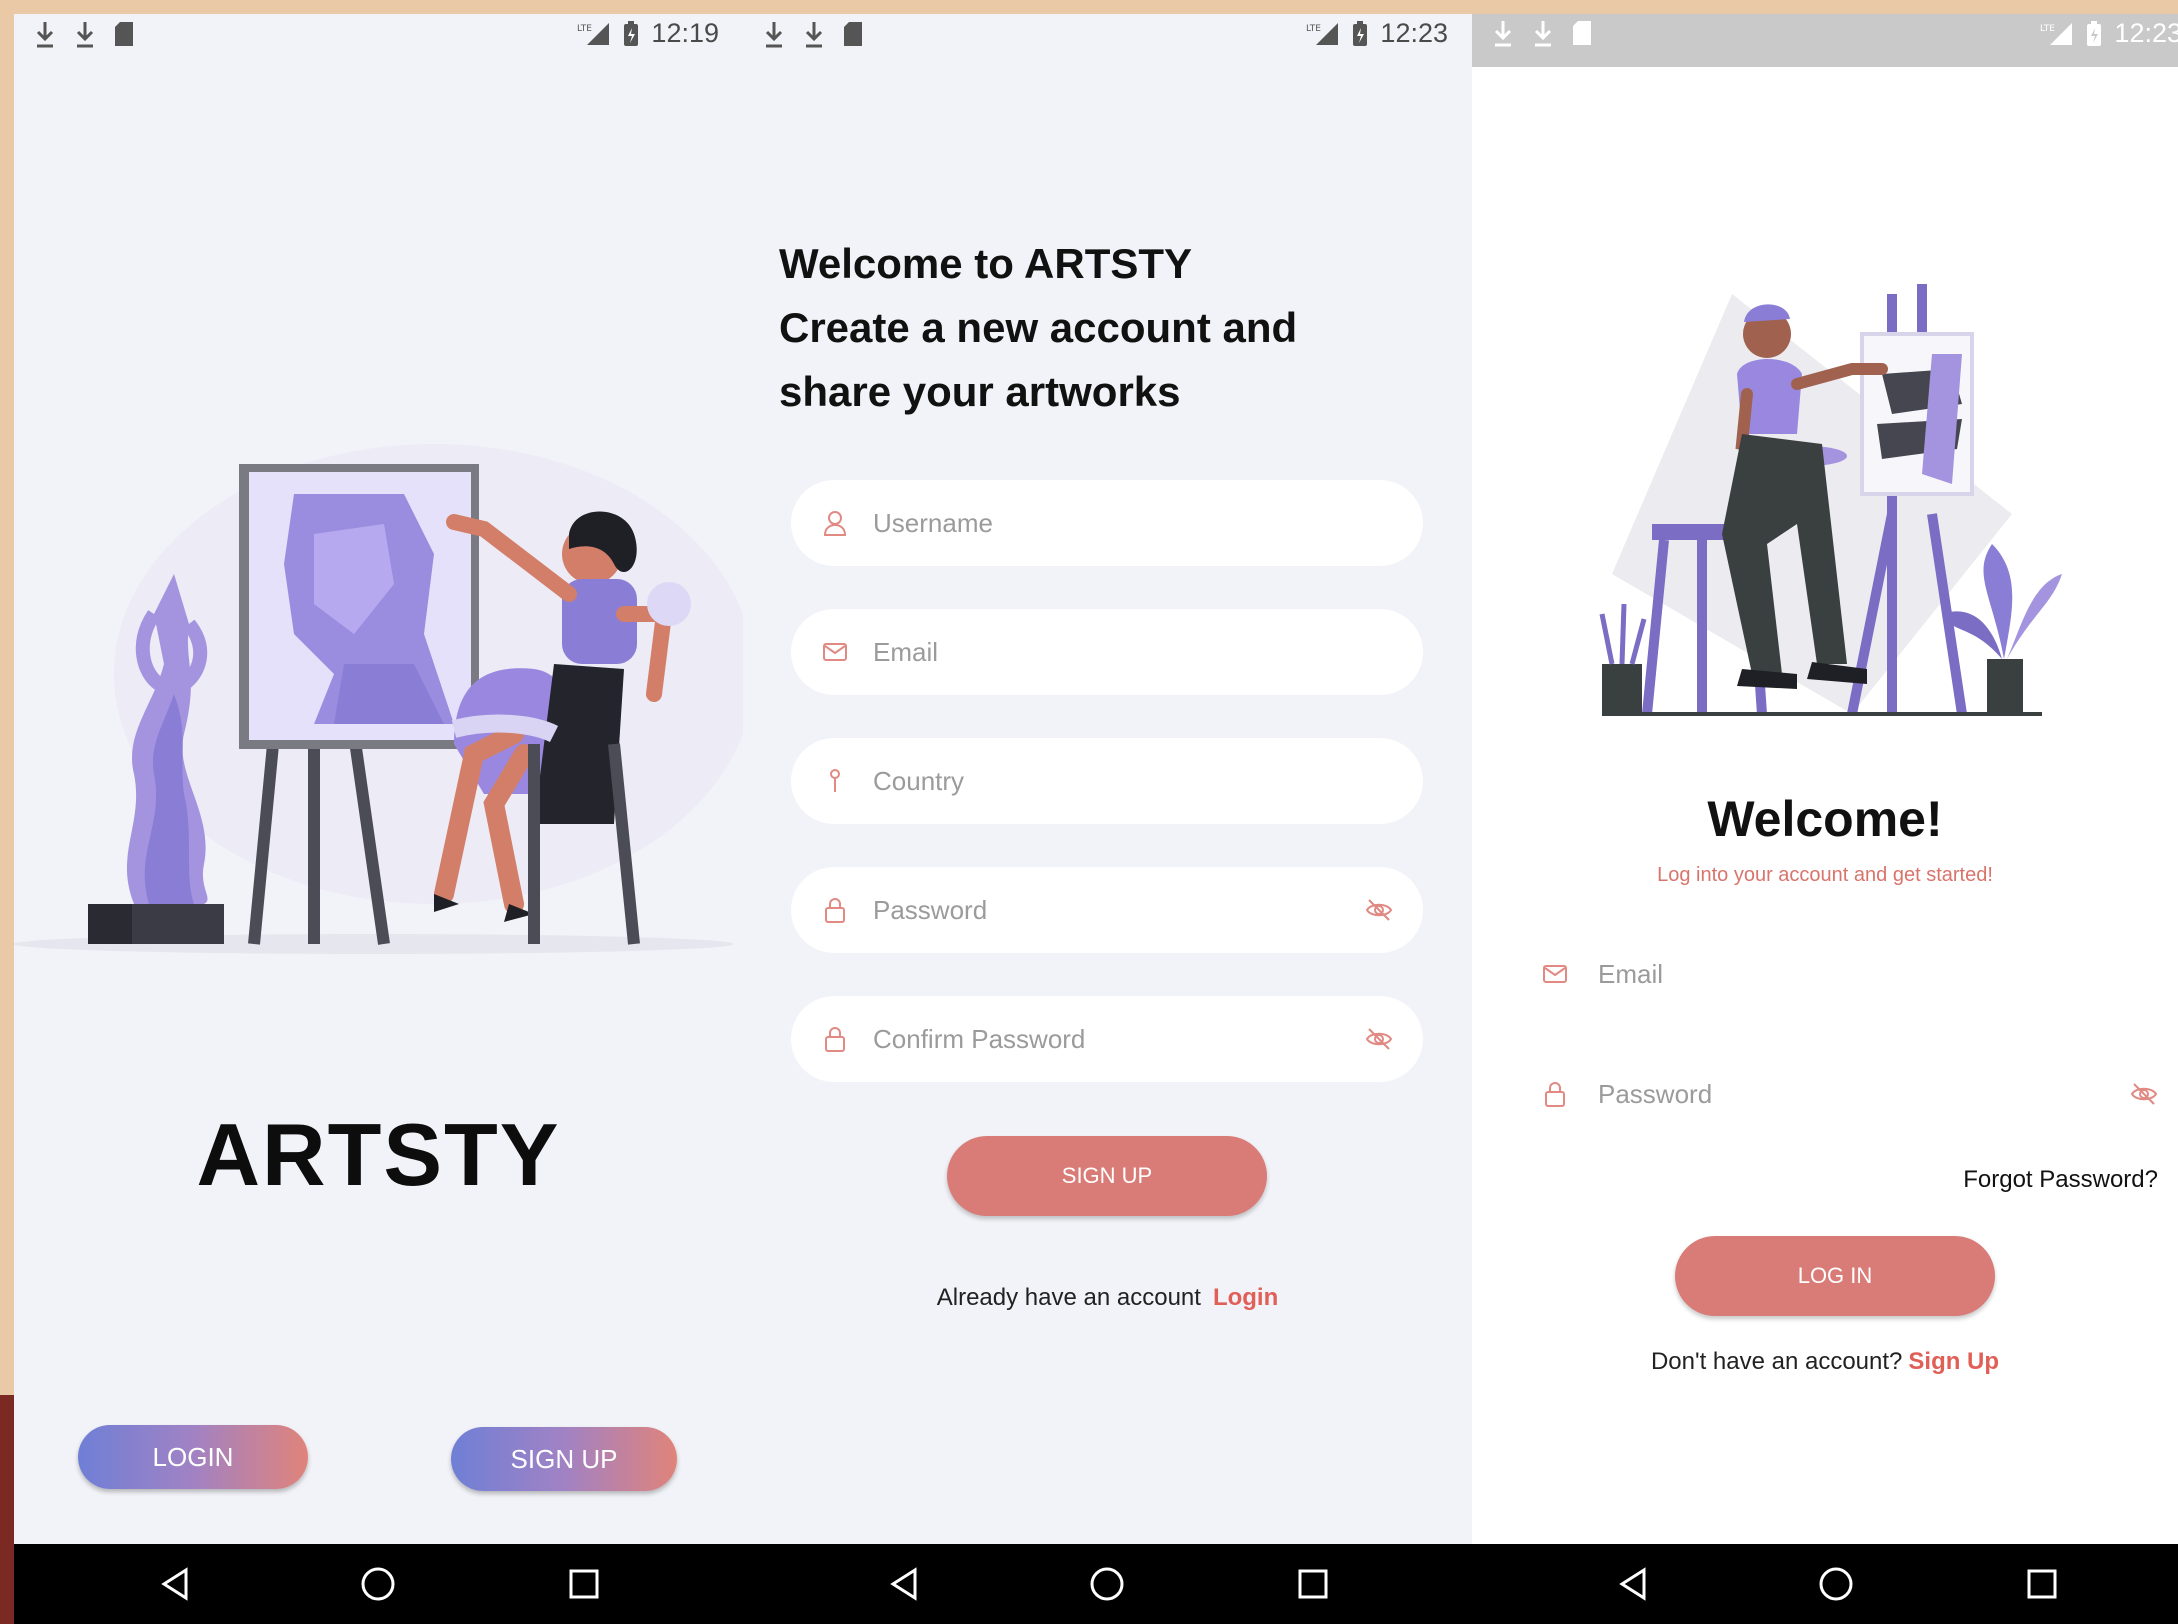  I want to click on country-field: Country, so click(1107, 781).